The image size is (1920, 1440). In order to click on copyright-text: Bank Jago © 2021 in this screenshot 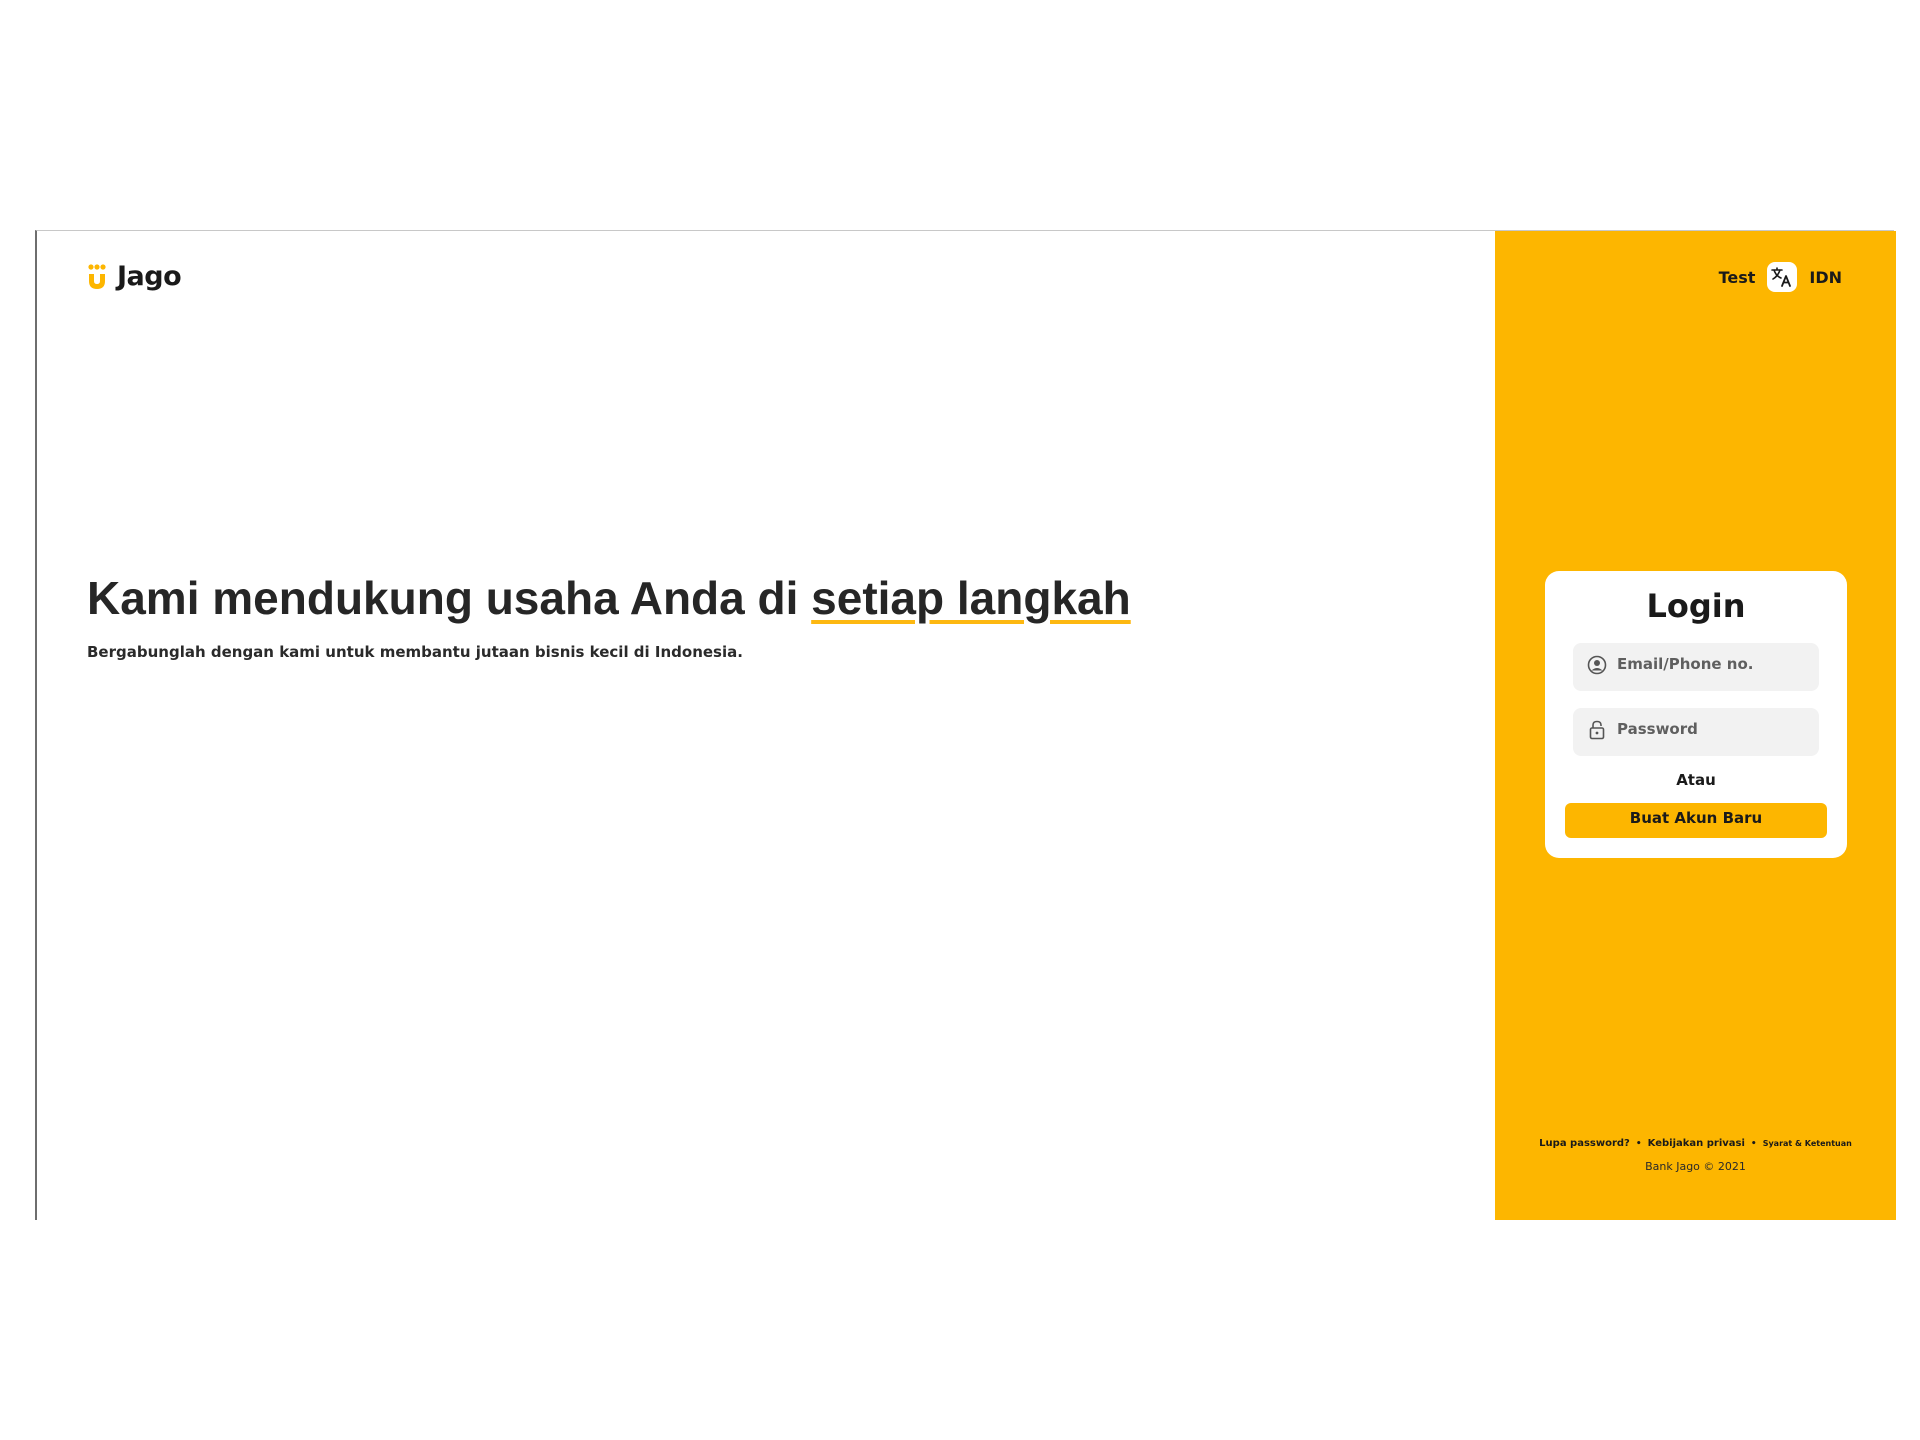, I will do `click(1695, 1166)`.